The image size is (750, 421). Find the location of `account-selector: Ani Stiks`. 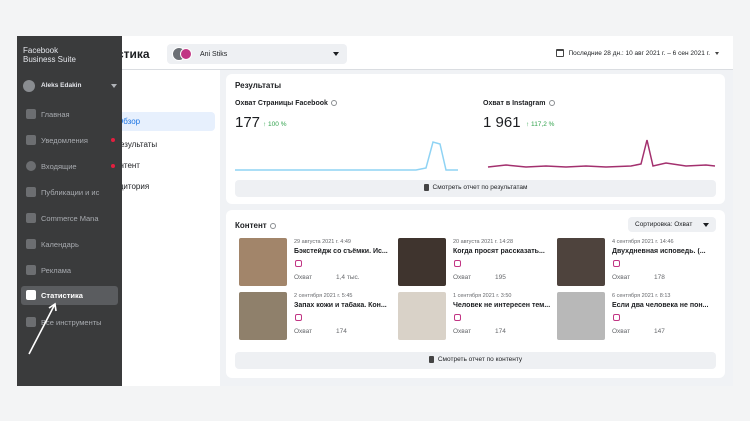

account-selector: Ani Stiks is located at coordinates (257, 54).